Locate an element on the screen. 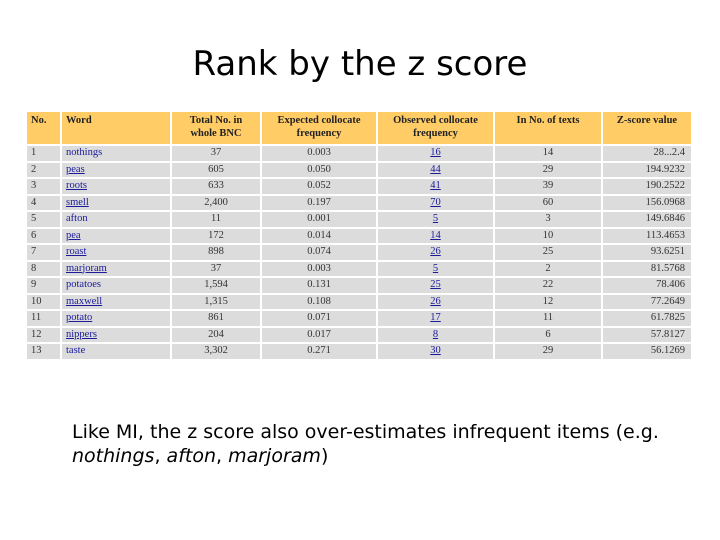 The width and height of the screenshot is (720, 540). cell-word: peas is located at coordinates (116, 169).